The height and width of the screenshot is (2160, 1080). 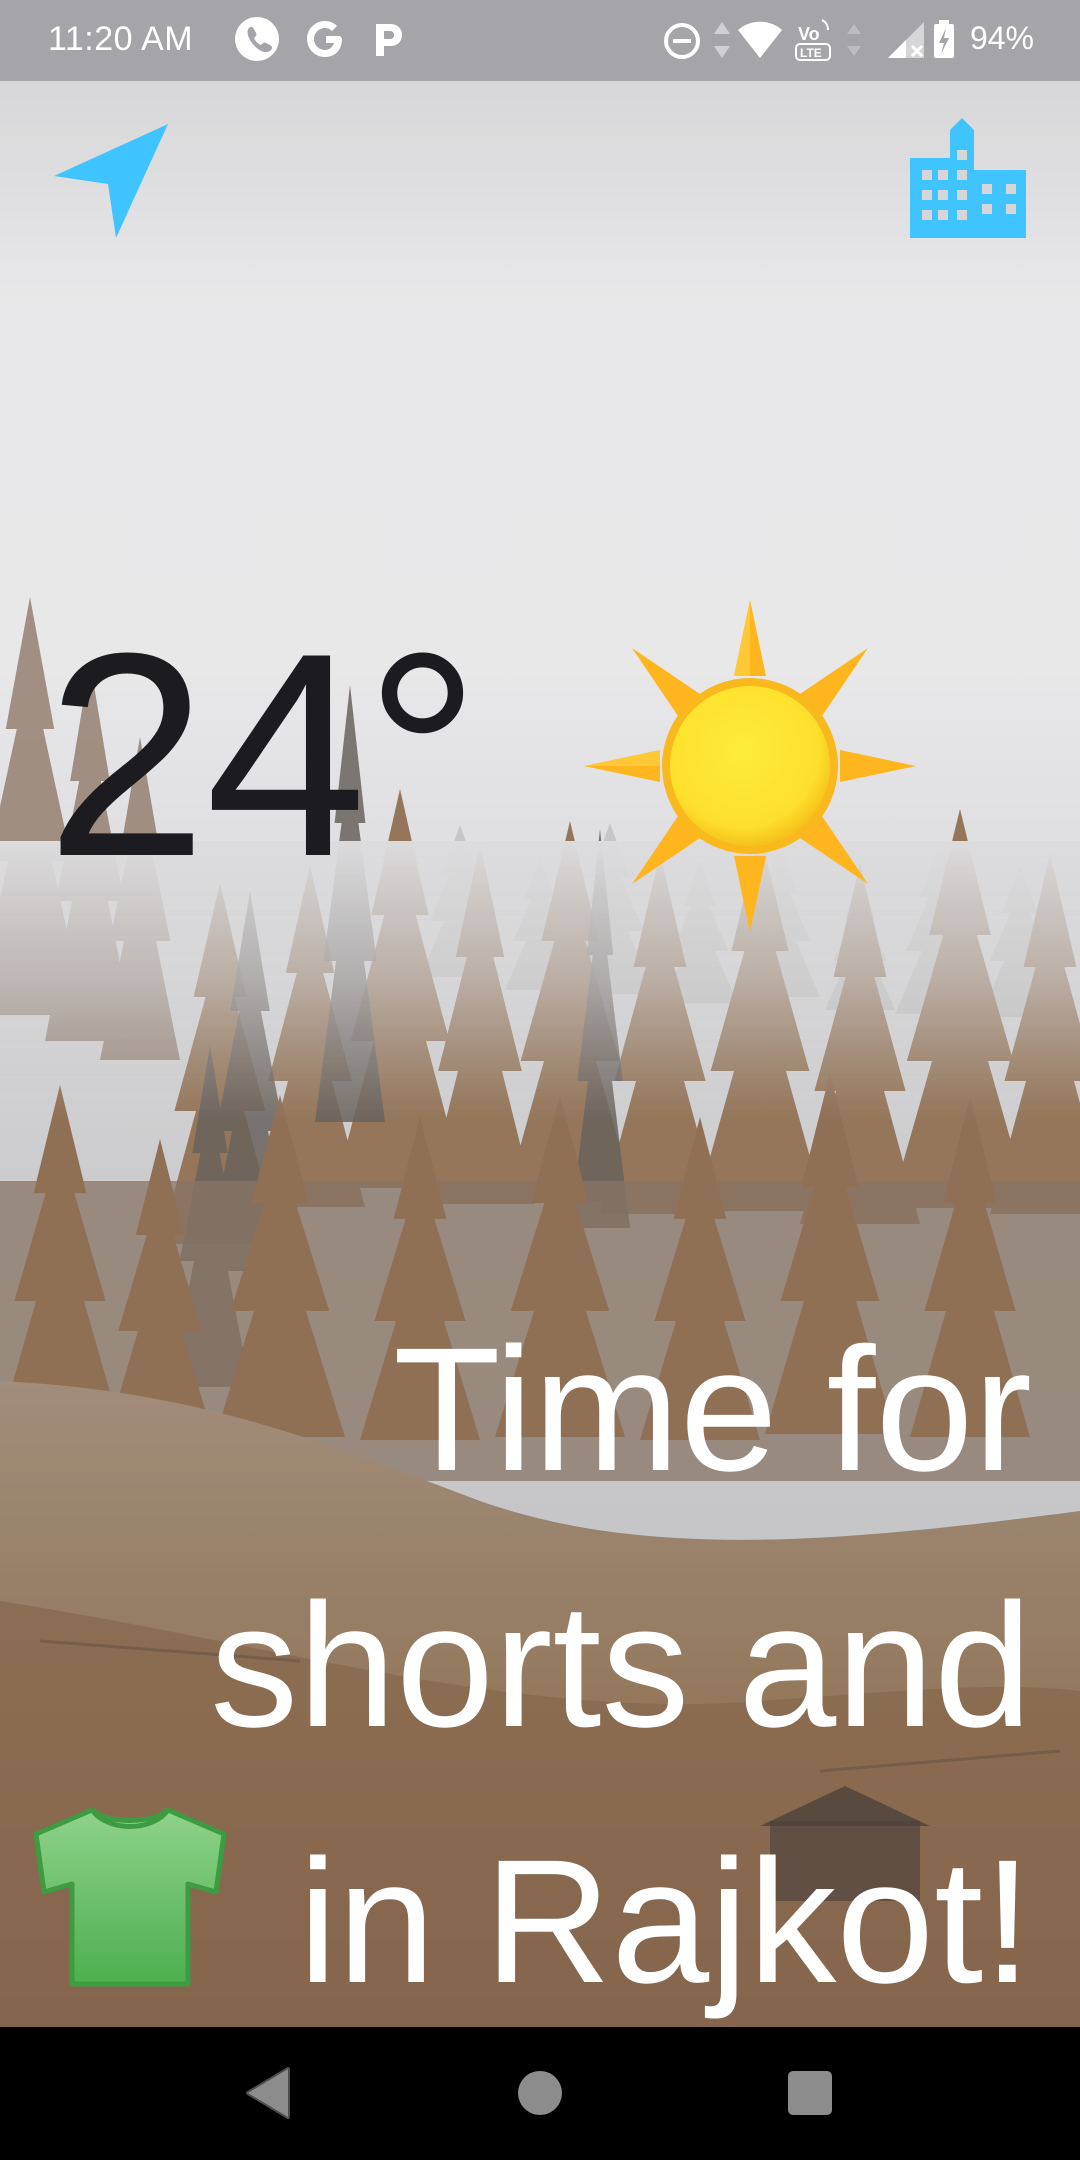 I want to click on signal-icon, so click(x=906, y=40).